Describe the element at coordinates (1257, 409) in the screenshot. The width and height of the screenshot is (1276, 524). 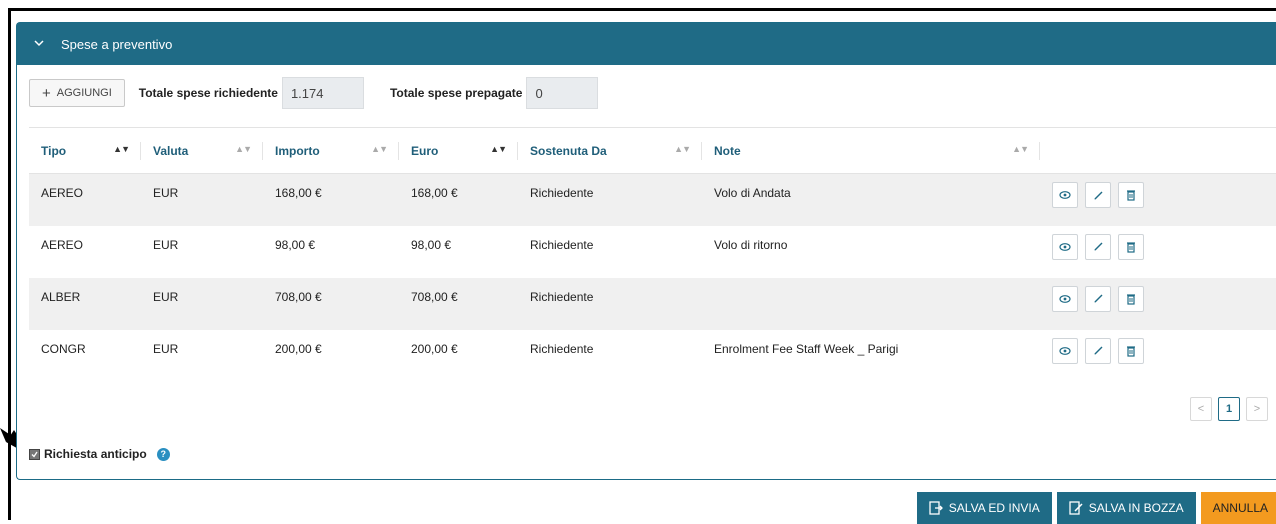
I see `next-page-button: >` at that location.